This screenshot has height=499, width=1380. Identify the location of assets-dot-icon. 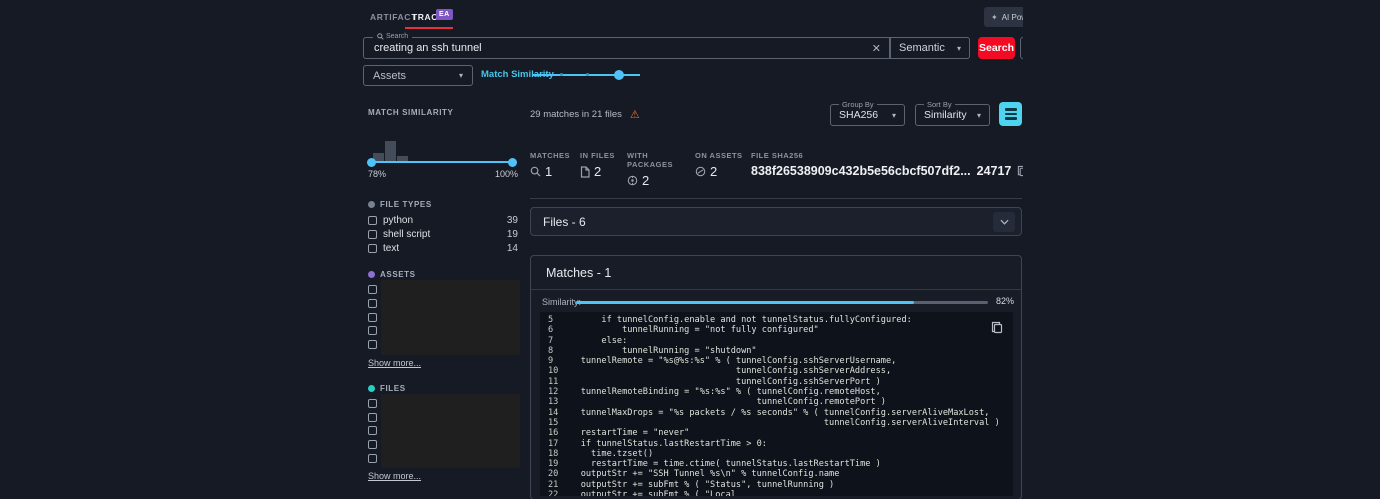
(371, 275).